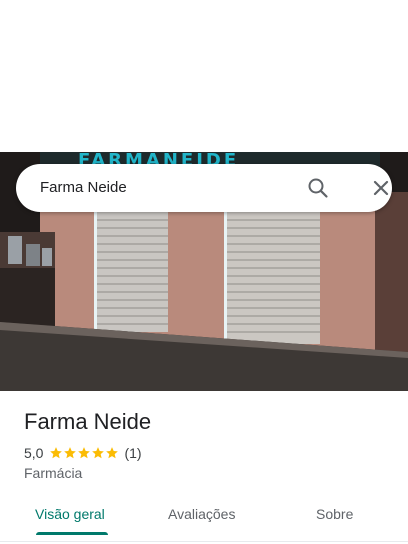  I want to click on close-icon, so click(381, 188).